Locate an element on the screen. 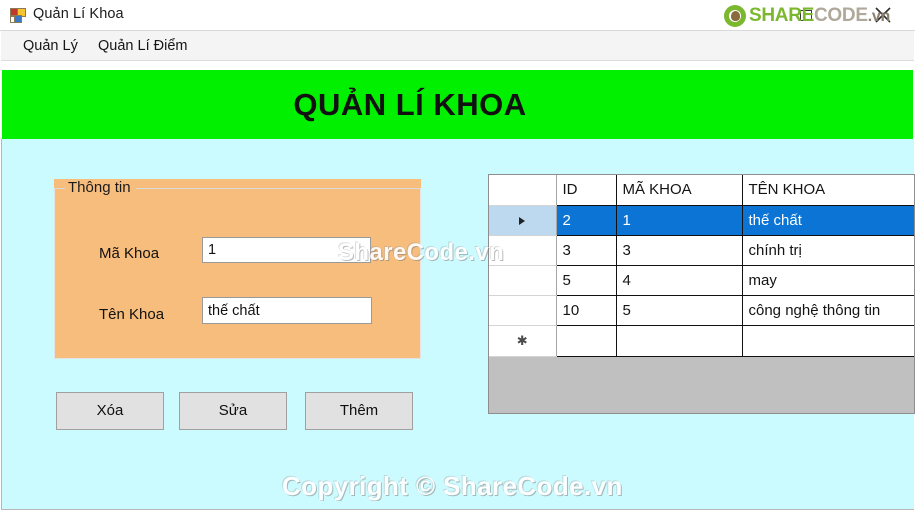 The width and height of the screenshot is (915, 511). column-header-ma-khoa: MÃ KHOA is located at coordinates (679, 190).